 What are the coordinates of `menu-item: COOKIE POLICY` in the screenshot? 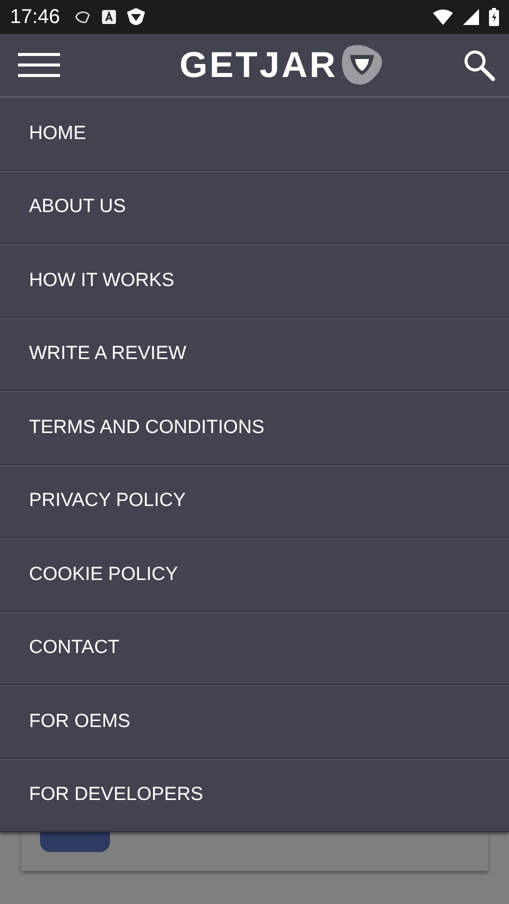 It's located at (254, 575).